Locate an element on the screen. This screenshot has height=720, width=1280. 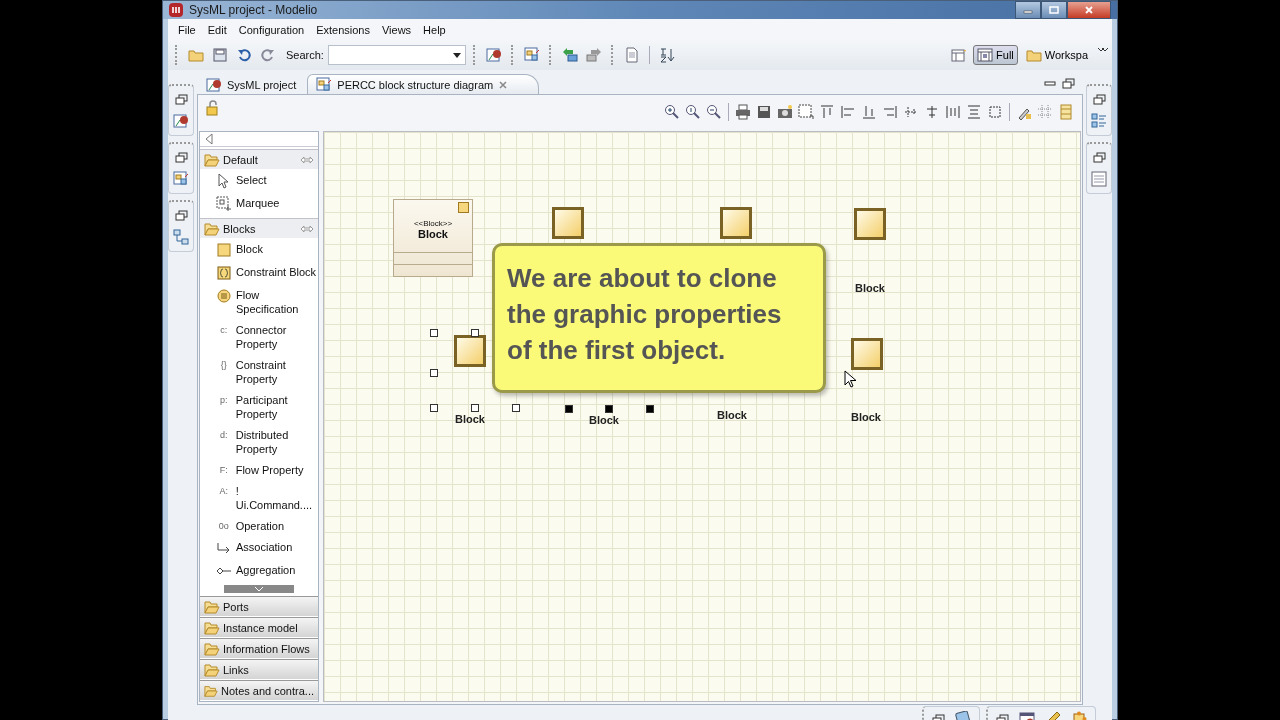
perspective-icon is located at coordinates (959, 55).